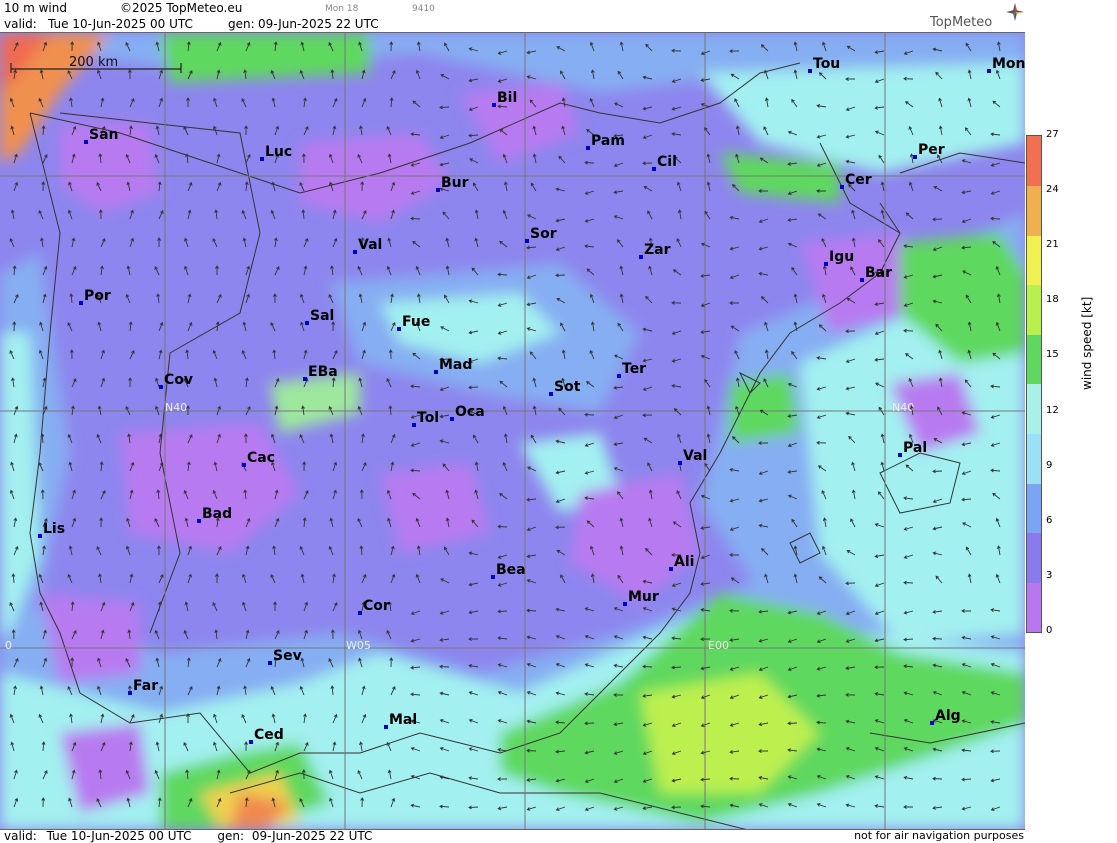 This screenshot has height=843, width=1117. What do you see at coordinates (323, 372) in the screenshot?
I see `city-label: EBa` at bounding box center [323, 372].